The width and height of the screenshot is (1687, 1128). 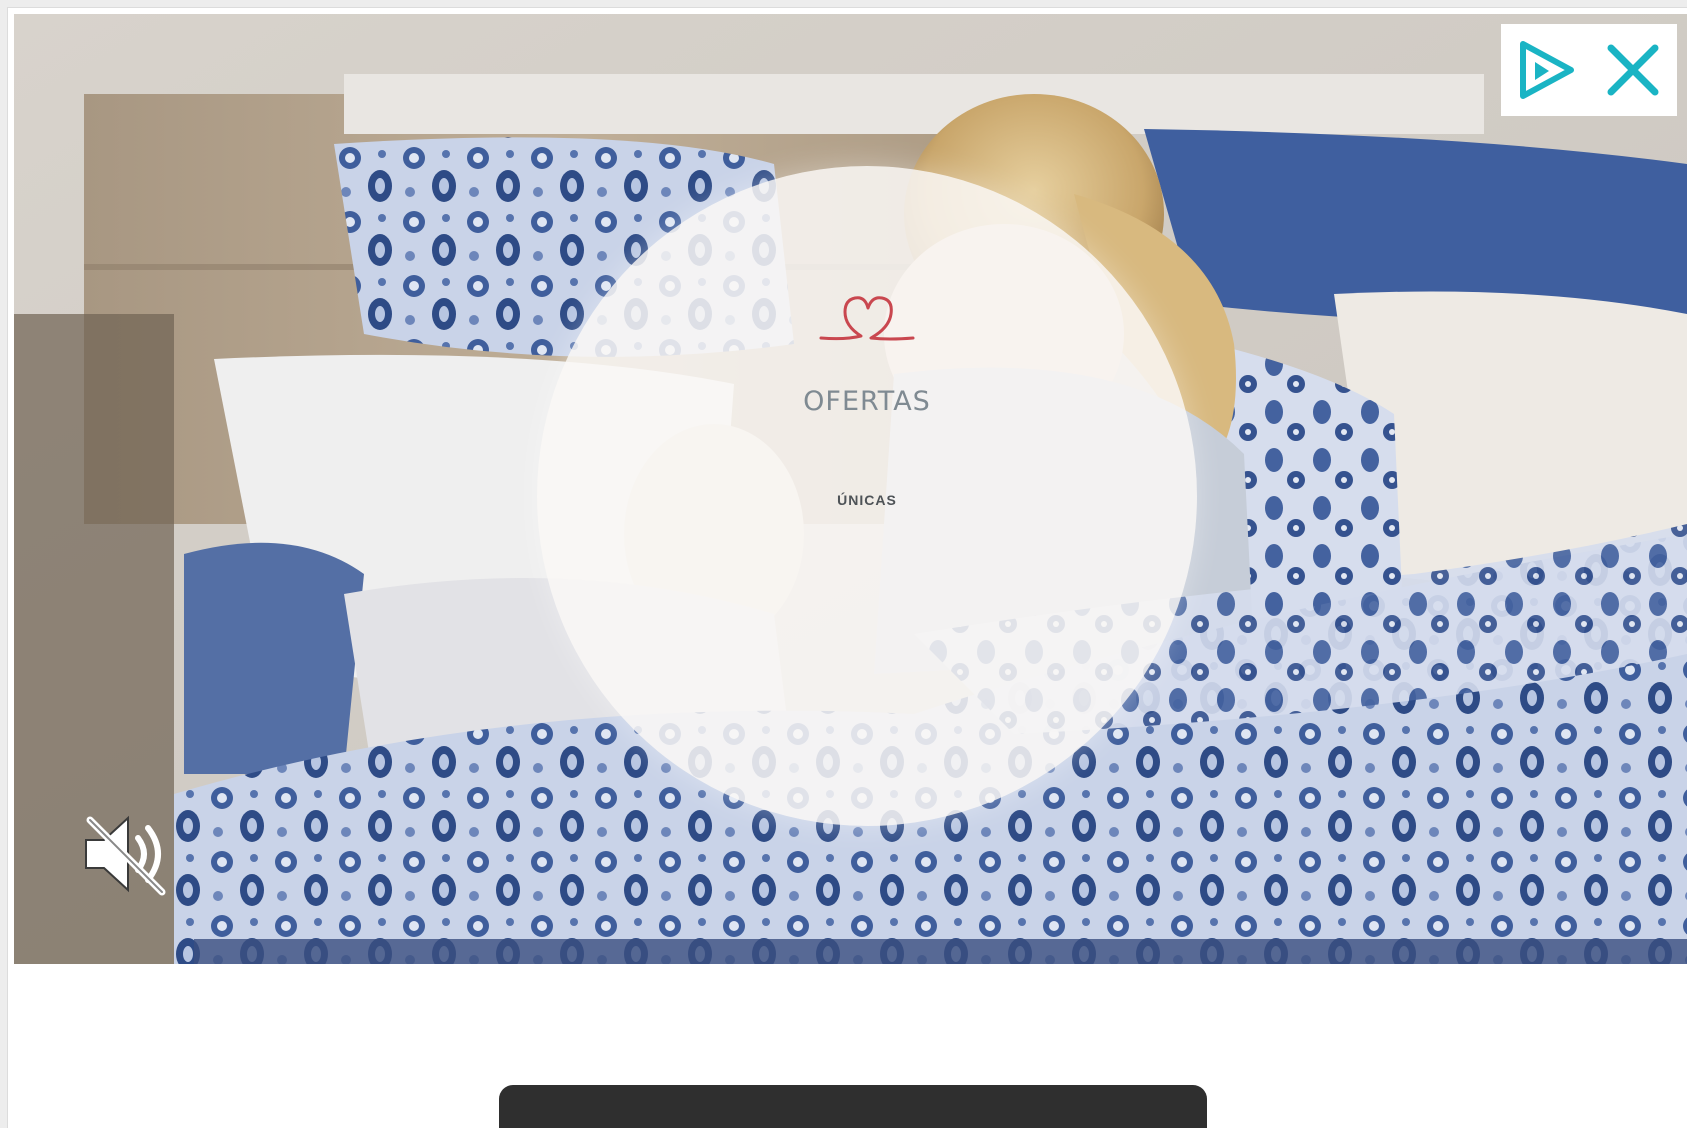 I want to click on promo-subtitle: ÚNICAS, so click(x=867, y=500).